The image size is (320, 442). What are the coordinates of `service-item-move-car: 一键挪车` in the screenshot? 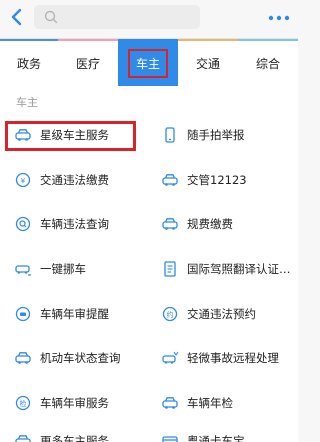 It's located at (79, 269).